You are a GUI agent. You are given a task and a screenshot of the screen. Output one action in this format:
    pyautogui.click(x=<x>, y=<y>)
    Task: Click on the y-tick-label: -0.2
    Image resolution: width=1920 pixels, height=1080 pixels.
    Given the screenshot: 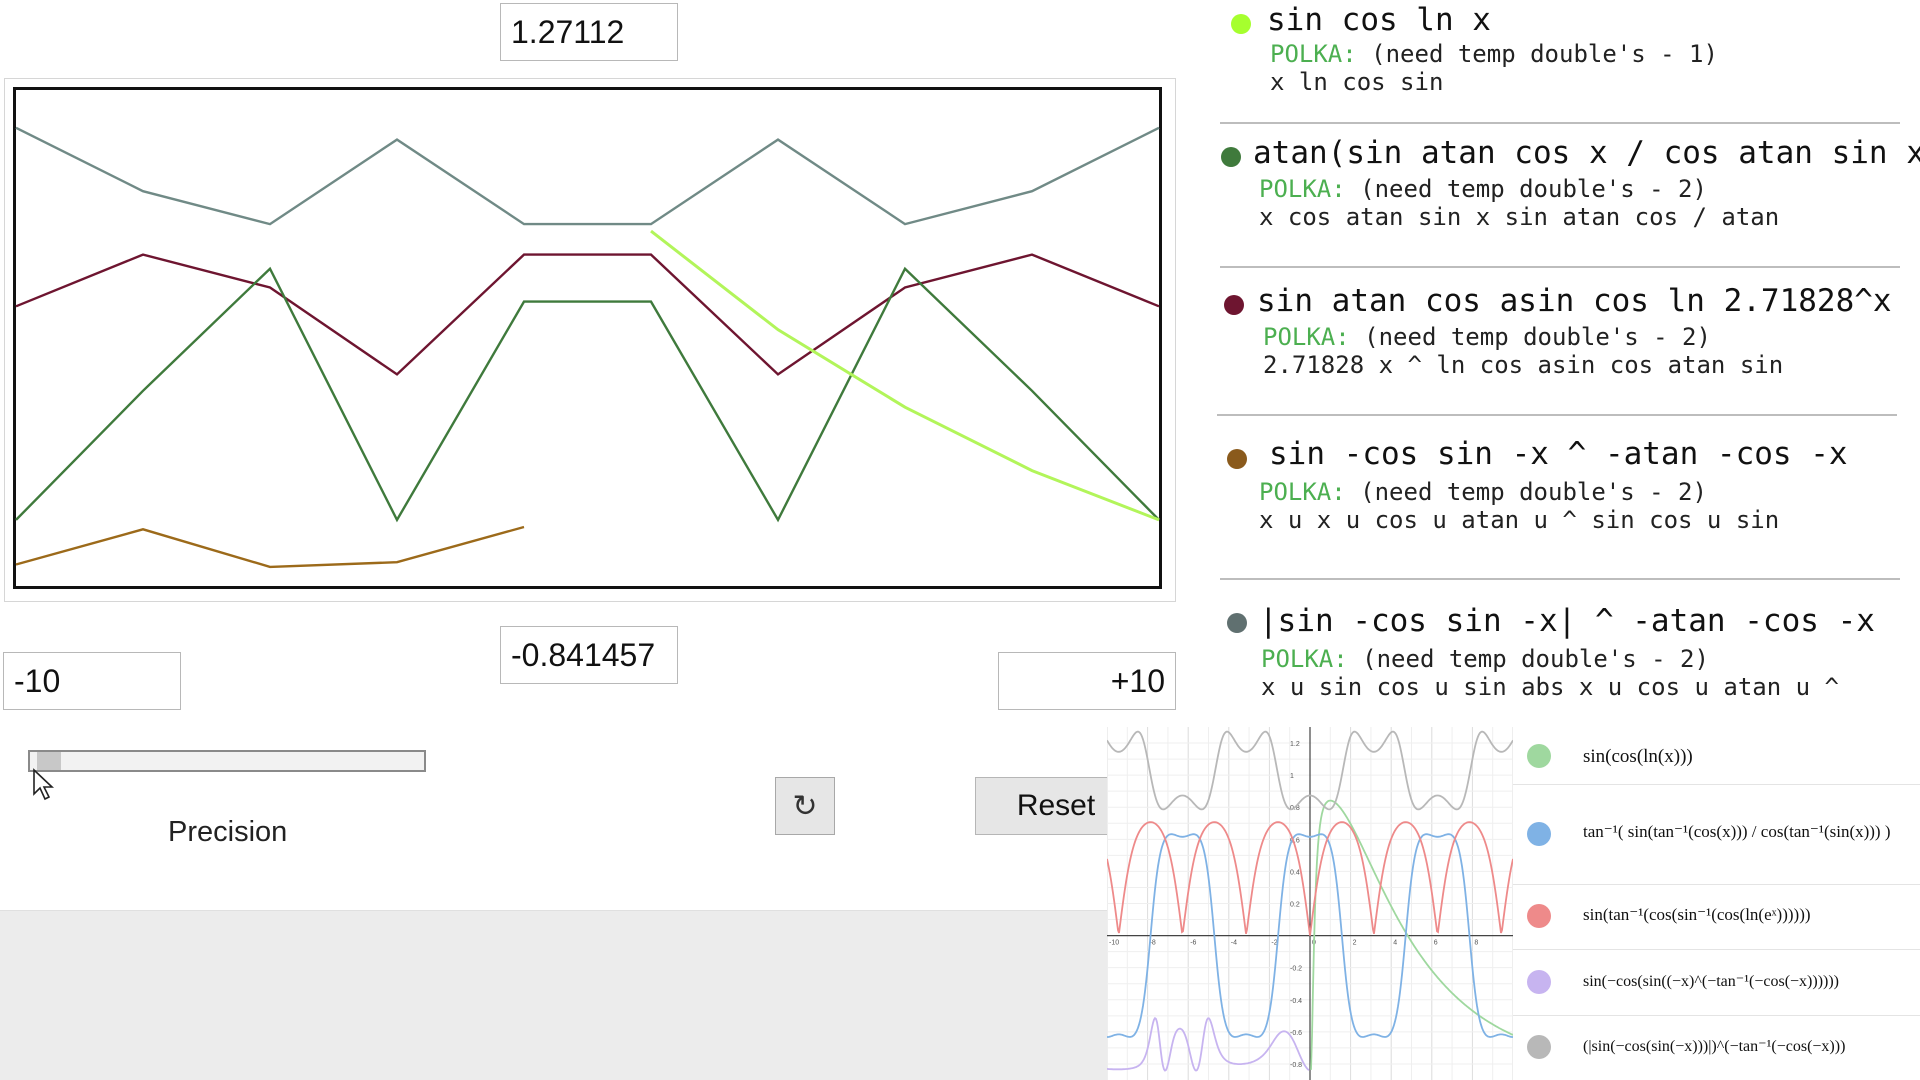 What is the action you would take?
    pyautogui.click(x=1296, y=969)
    